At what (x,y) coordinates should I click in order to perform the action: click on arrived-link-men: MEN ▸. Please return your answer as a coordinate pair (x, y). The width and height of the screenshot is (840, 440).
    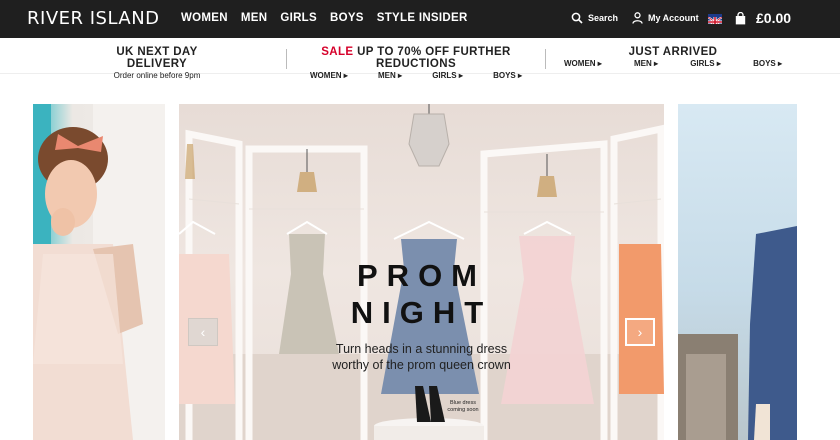
    Looking at the image, I should click on (646, 63).